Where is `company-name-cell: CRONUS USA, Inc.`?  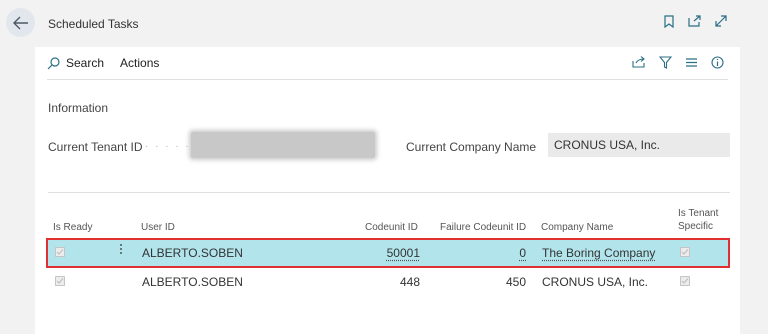 company-name-cell: CRONUS USA, Inc. is located at coordinates (595, 282).